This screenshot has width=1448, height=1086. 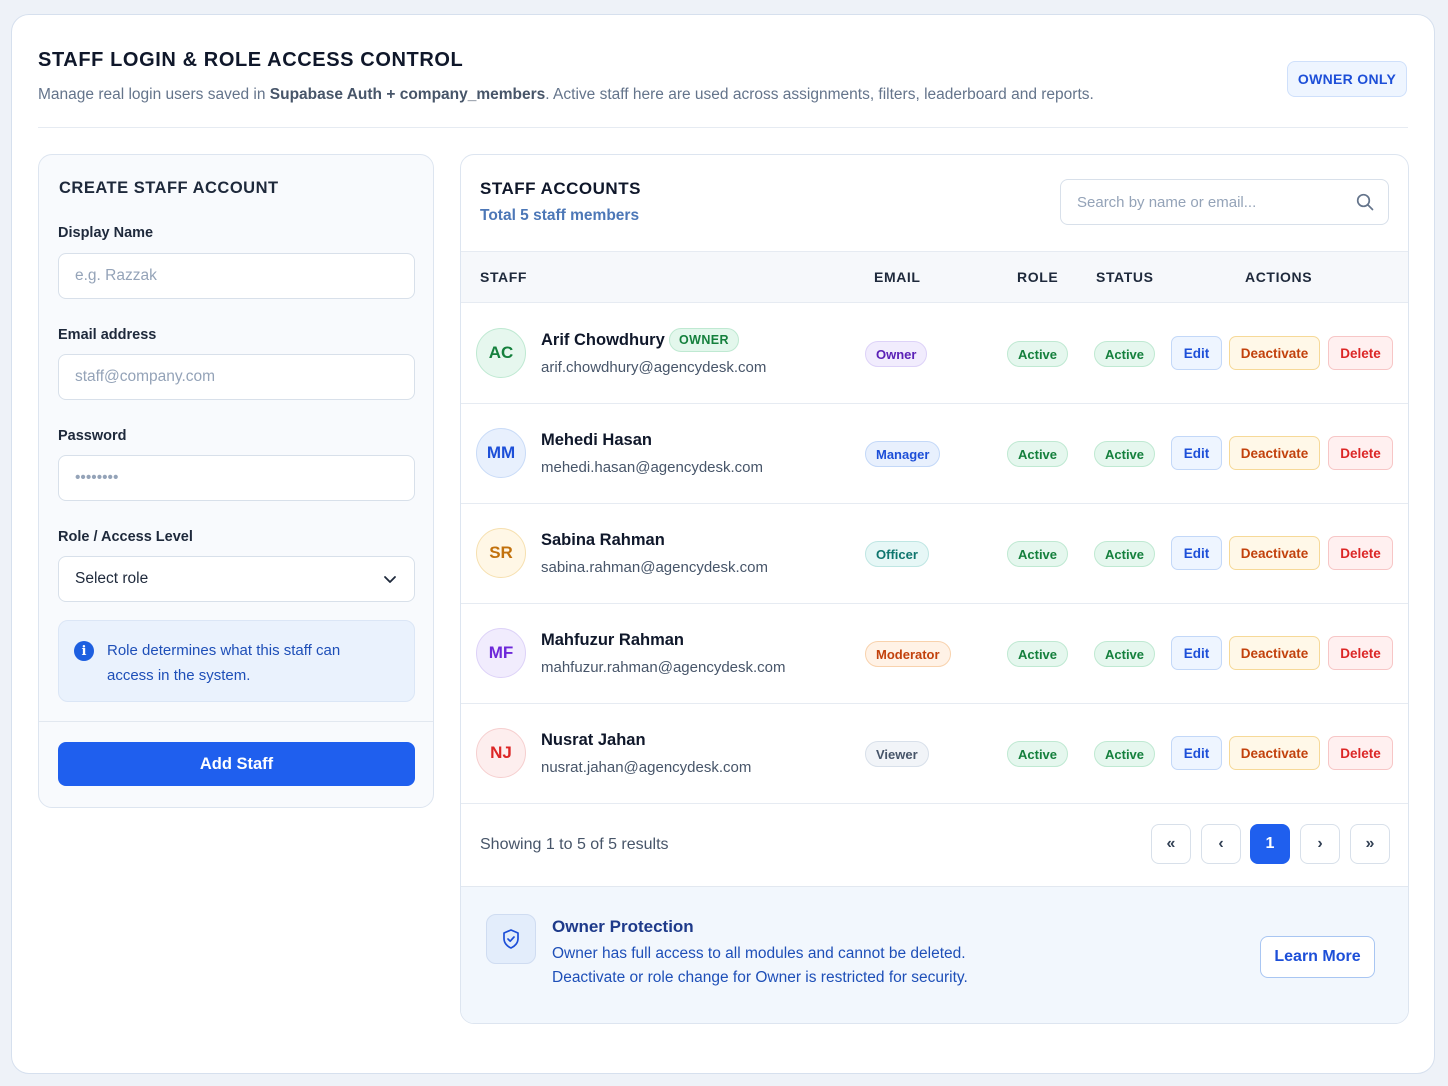 I want to click on last-page-button: », so click(x=1370, y=844).